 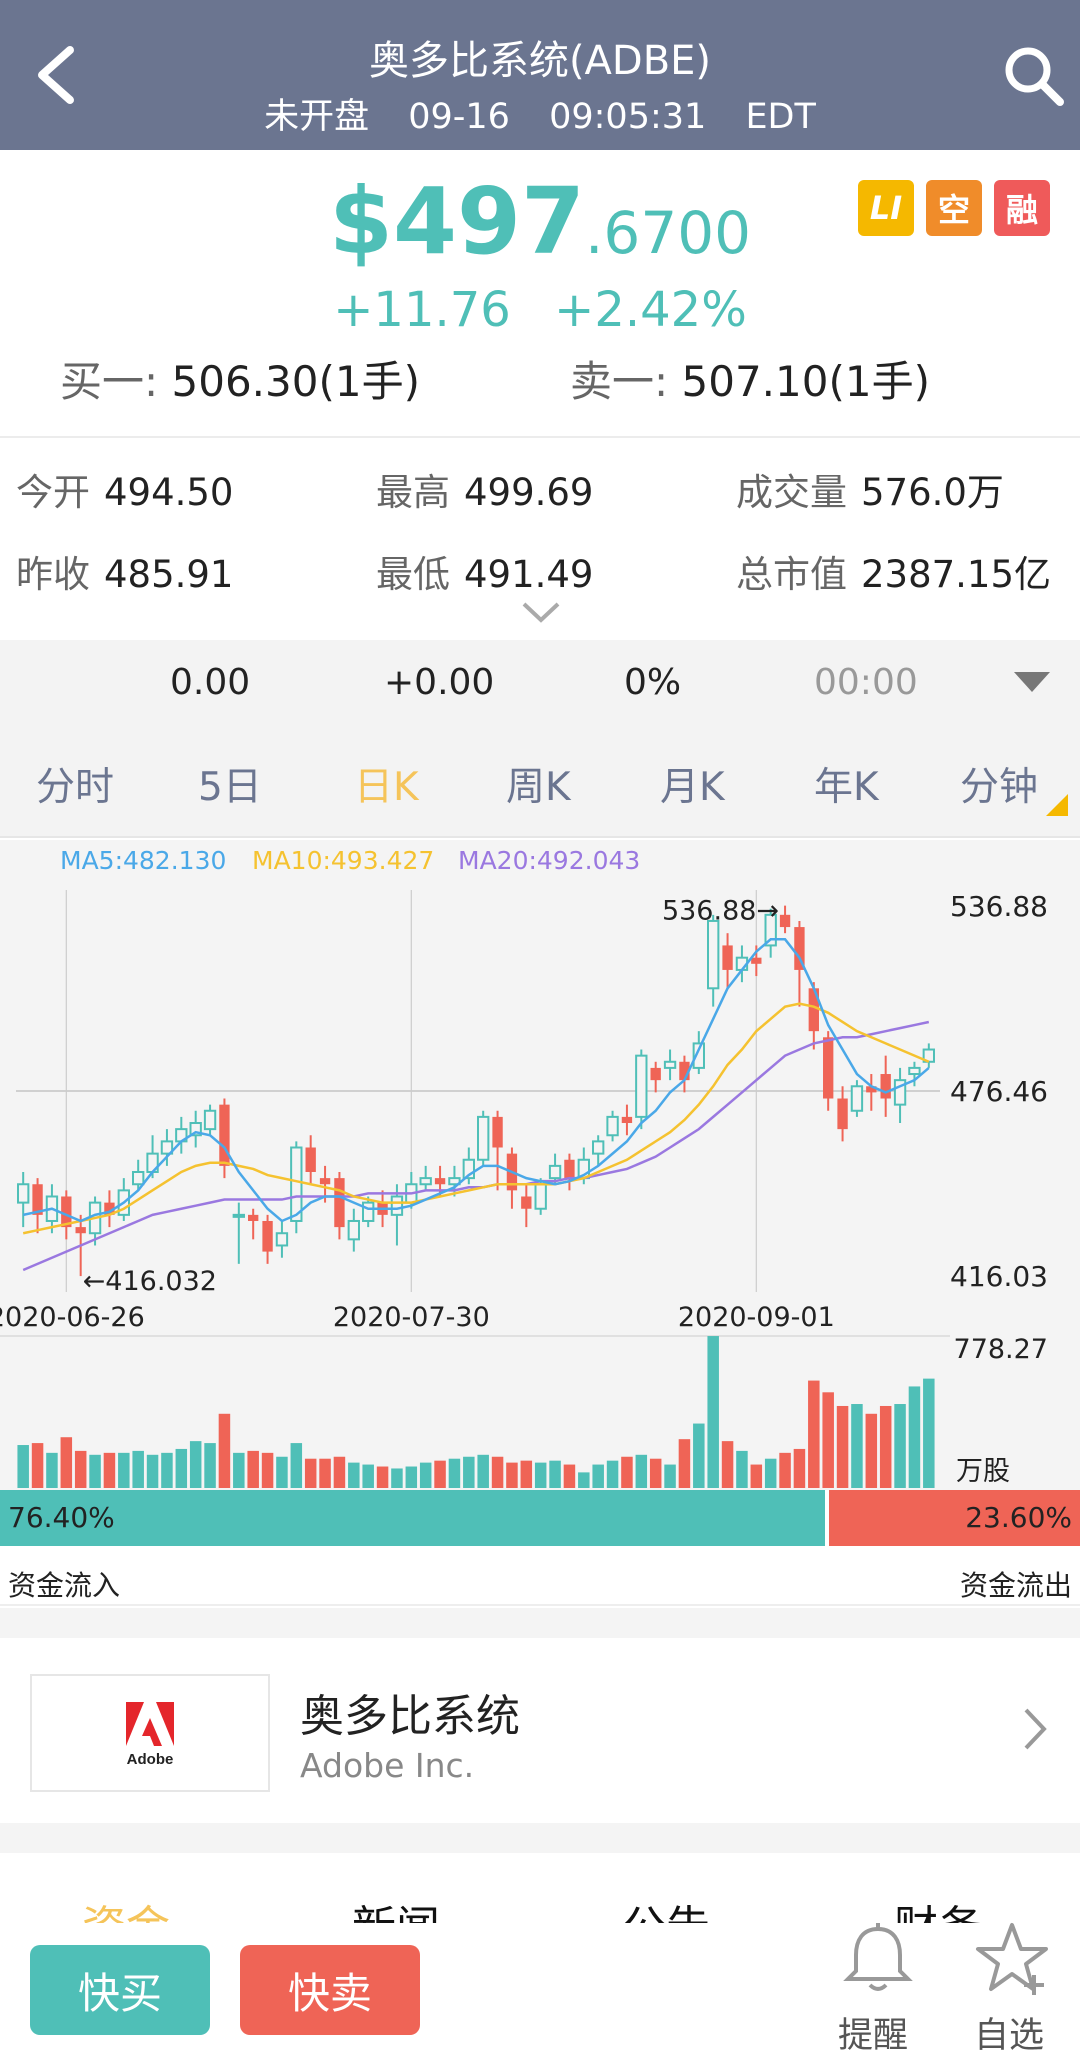 I want to click on fund-inflow-segment: 76.40%, so click(x=413, y=1518).